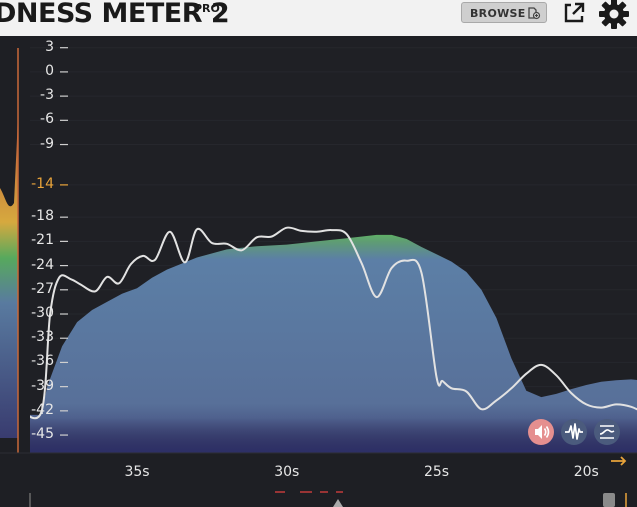  Describe the element at coordinates (614, 15) in the screenshot. I see `gear-icon` at that location.